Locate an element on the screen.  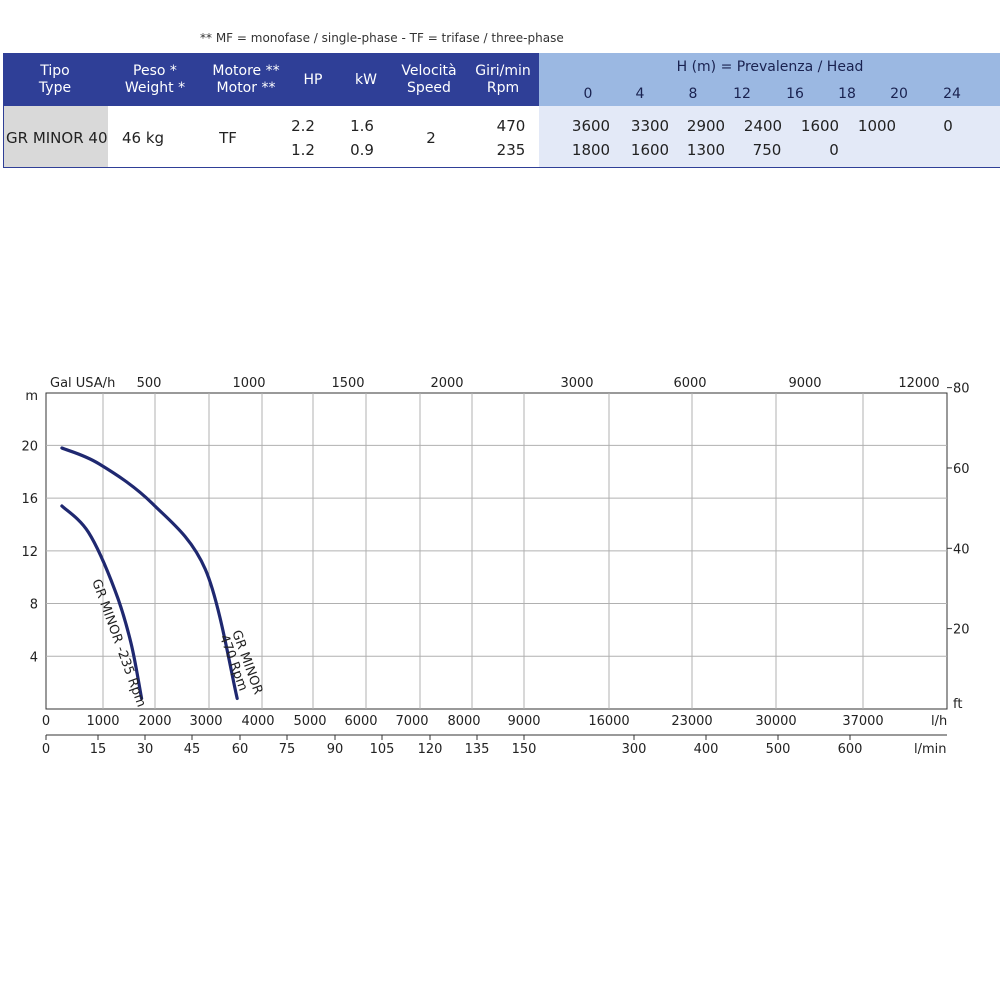
y-tick-label-m: 4 is located at coordinates (34, 657).